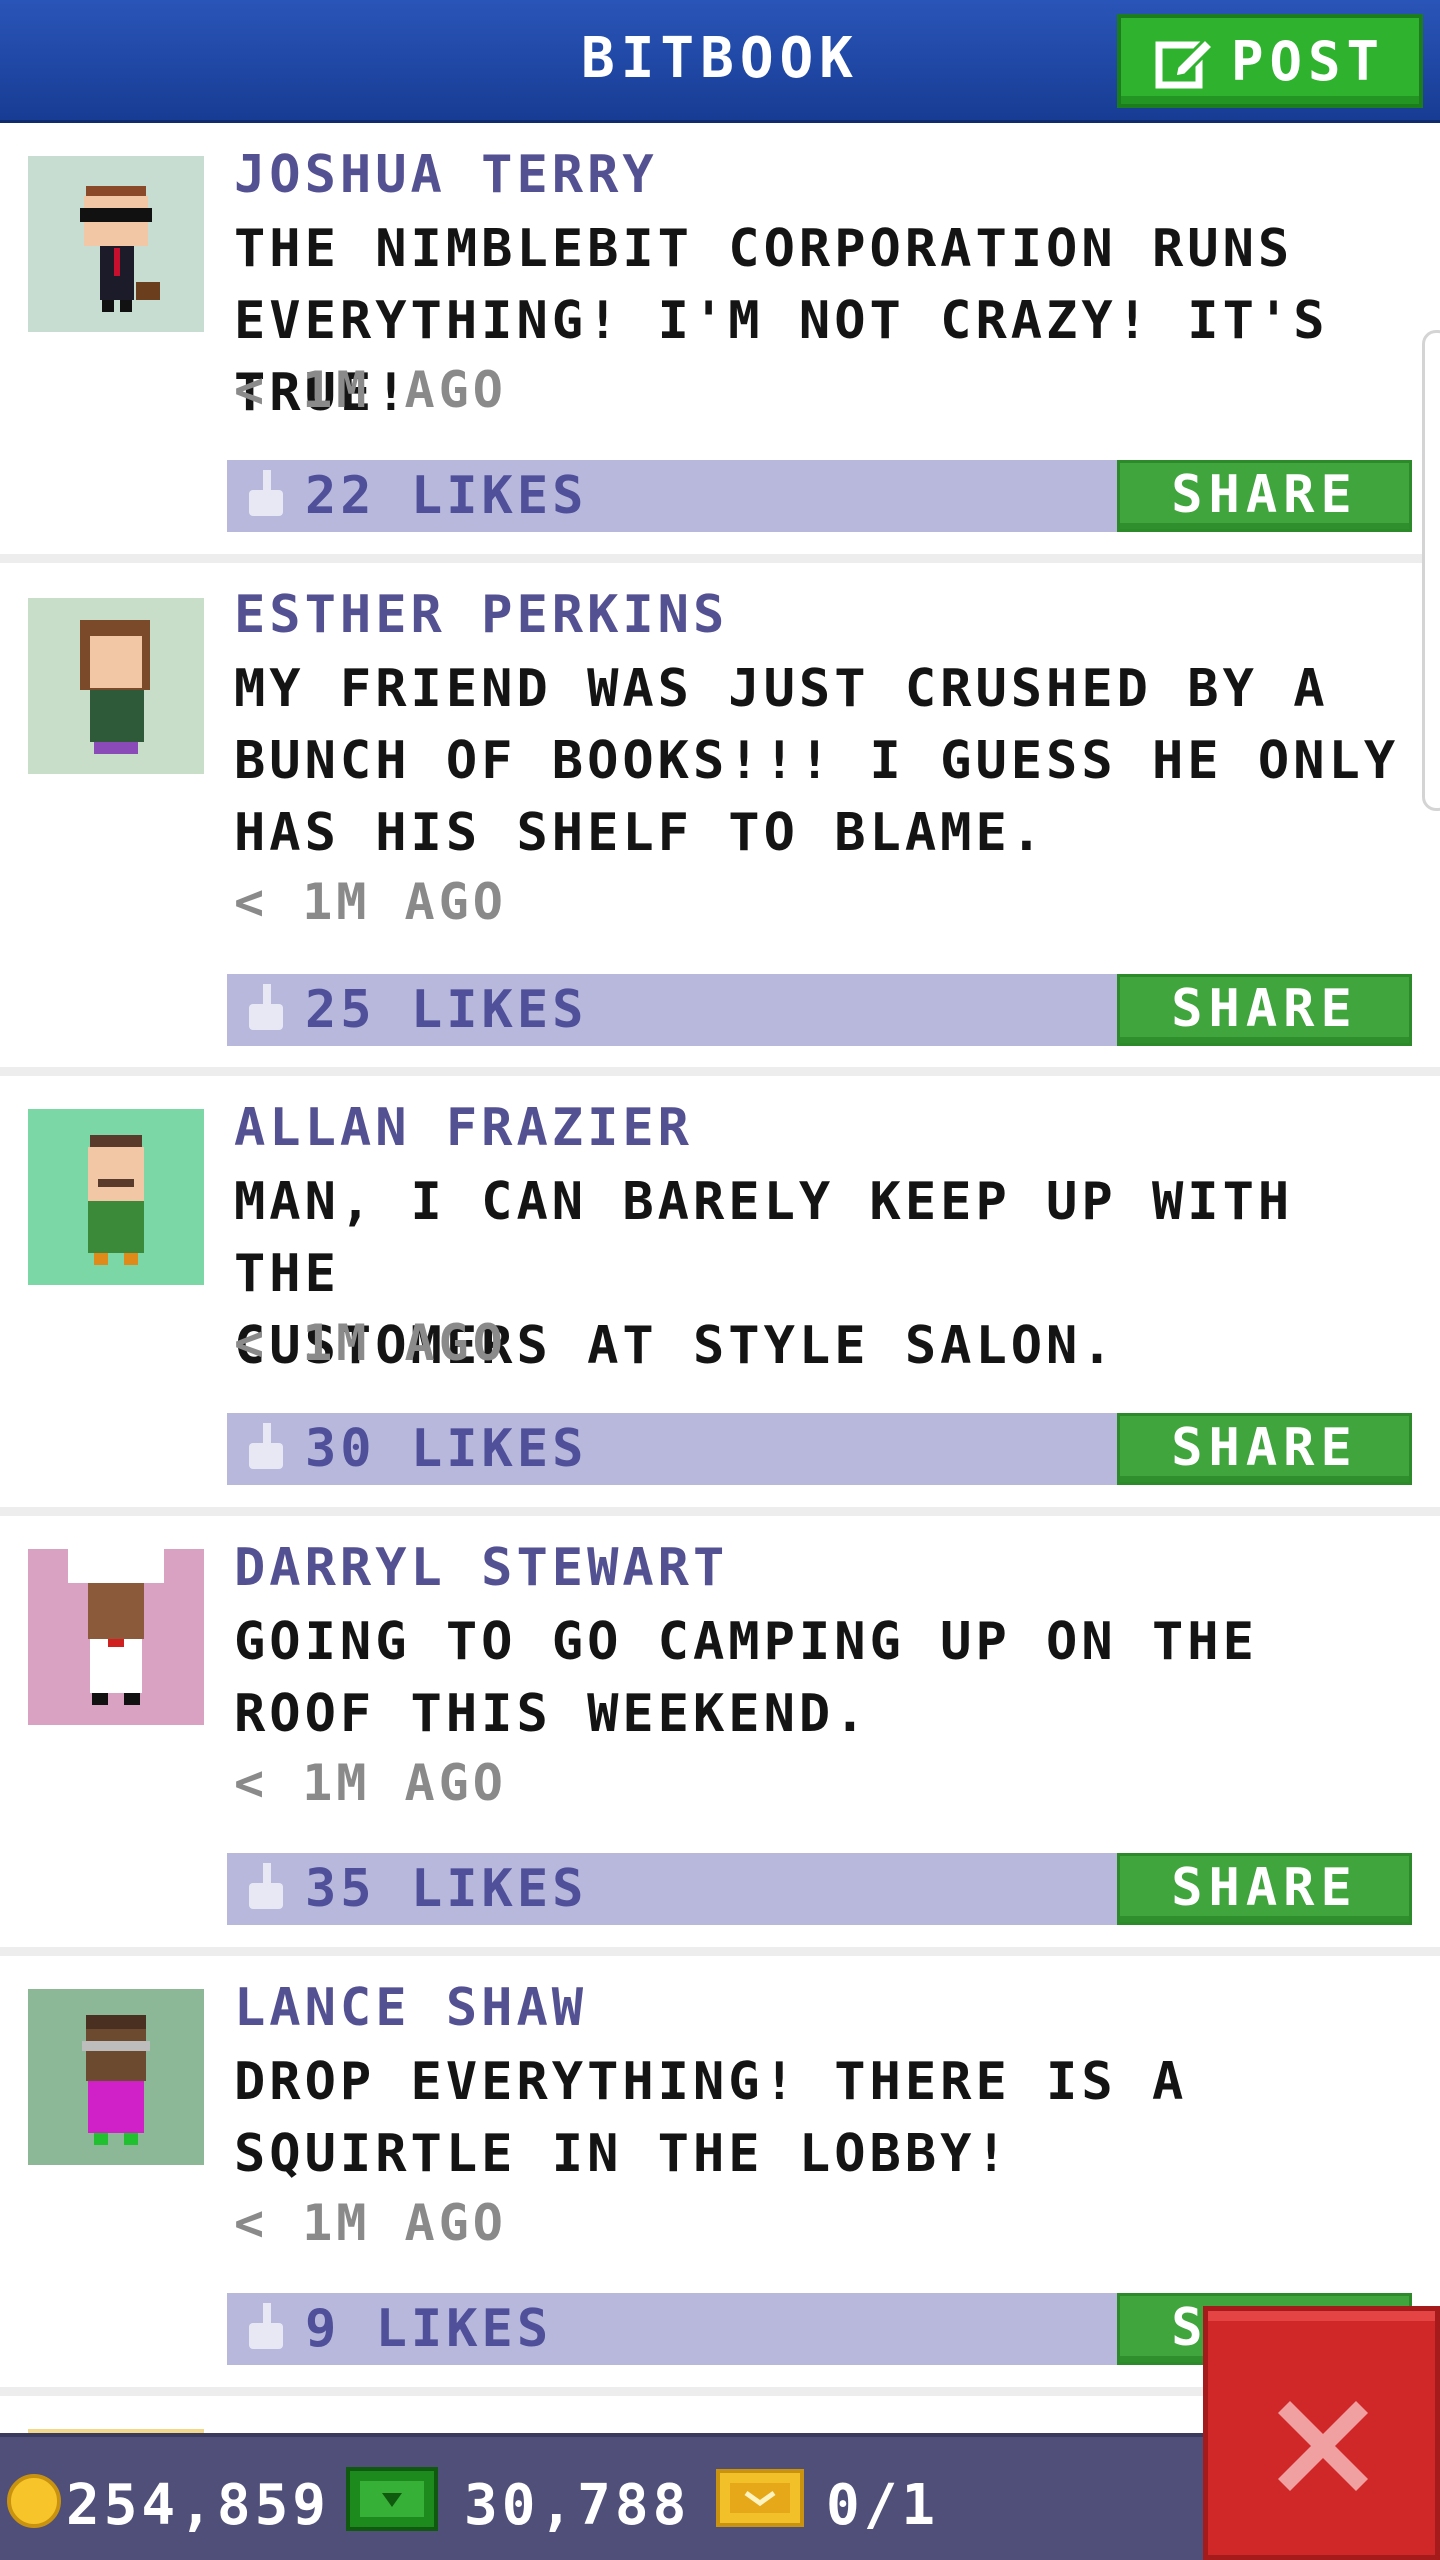 Image resolution: width=1440 pixels, height=2560 pixels. What do you see at coordinates (1308, 61) in the screenshot?
I see `post-button-label: POST` at bounding box center [1308, 61].